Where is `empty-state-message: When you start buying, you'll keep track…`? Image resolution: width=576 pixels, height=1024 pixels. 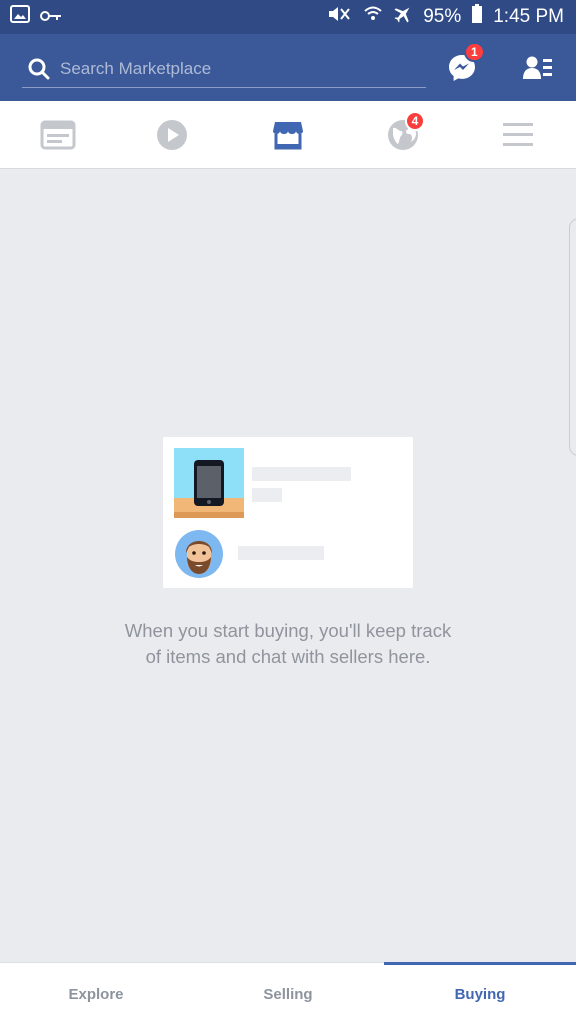 empty-state-message: When you start buying, you'll keep track… is located at coordinates (288, 643).